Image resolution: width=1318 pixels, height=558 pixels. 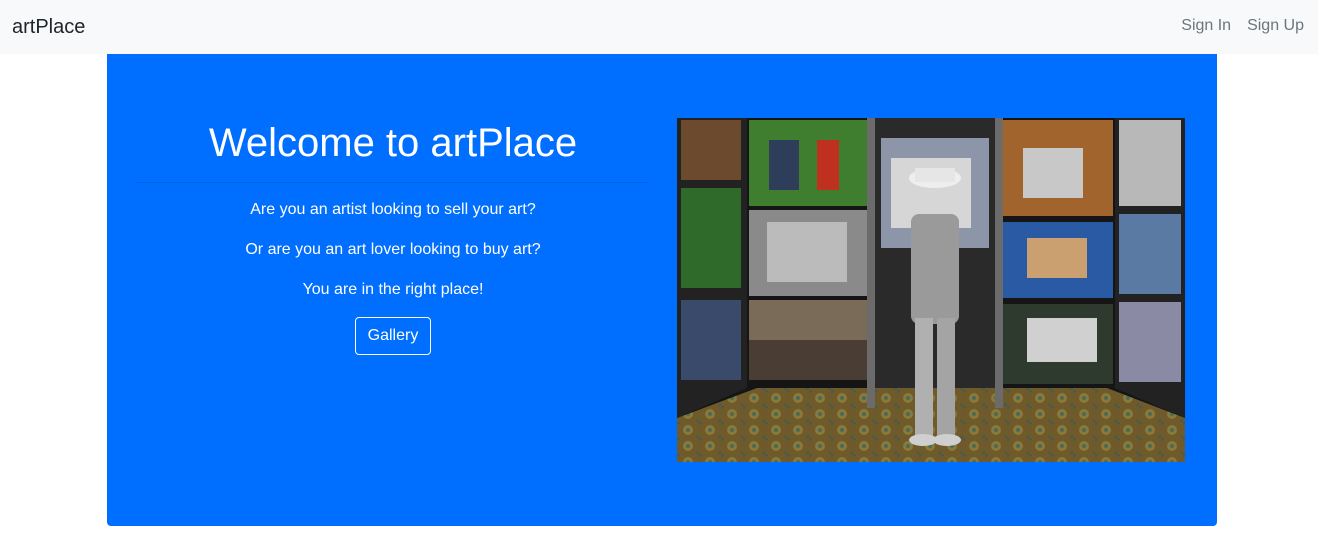 I want to click on brand-link: artPlace, so click(x=48, y=27).